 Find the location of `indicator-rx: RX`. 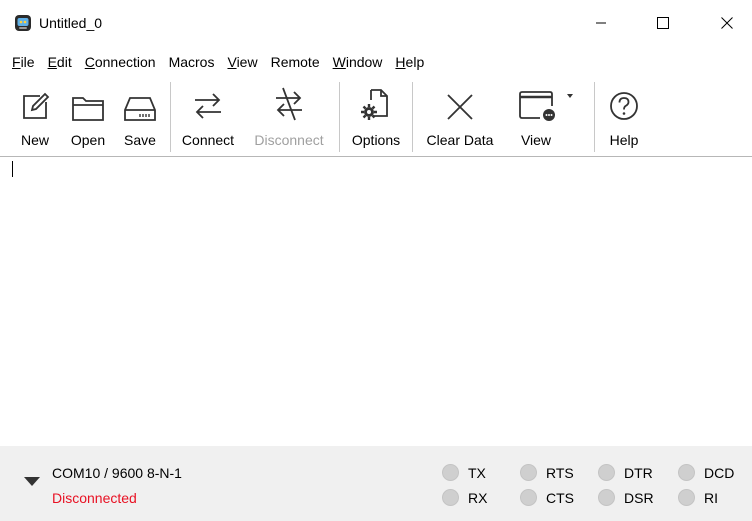

indicator-rx: RX is located at coordinates (464, 497).